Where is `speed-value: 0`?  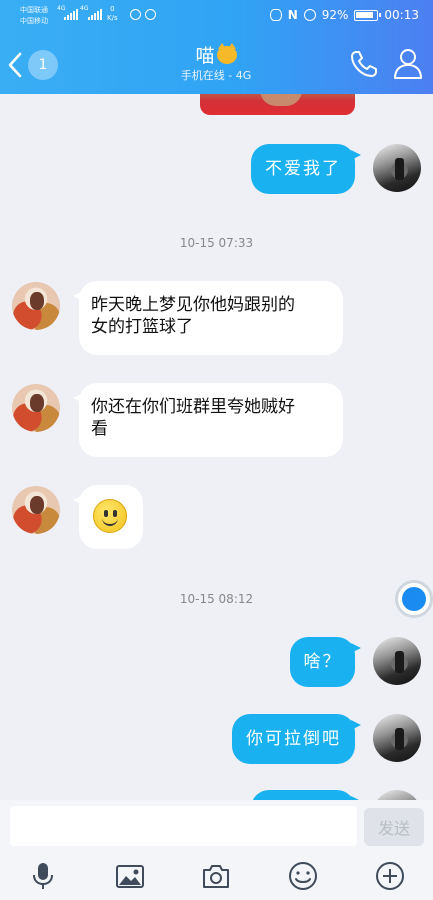
speed-value: 0 is located at coordinates (112, 9).